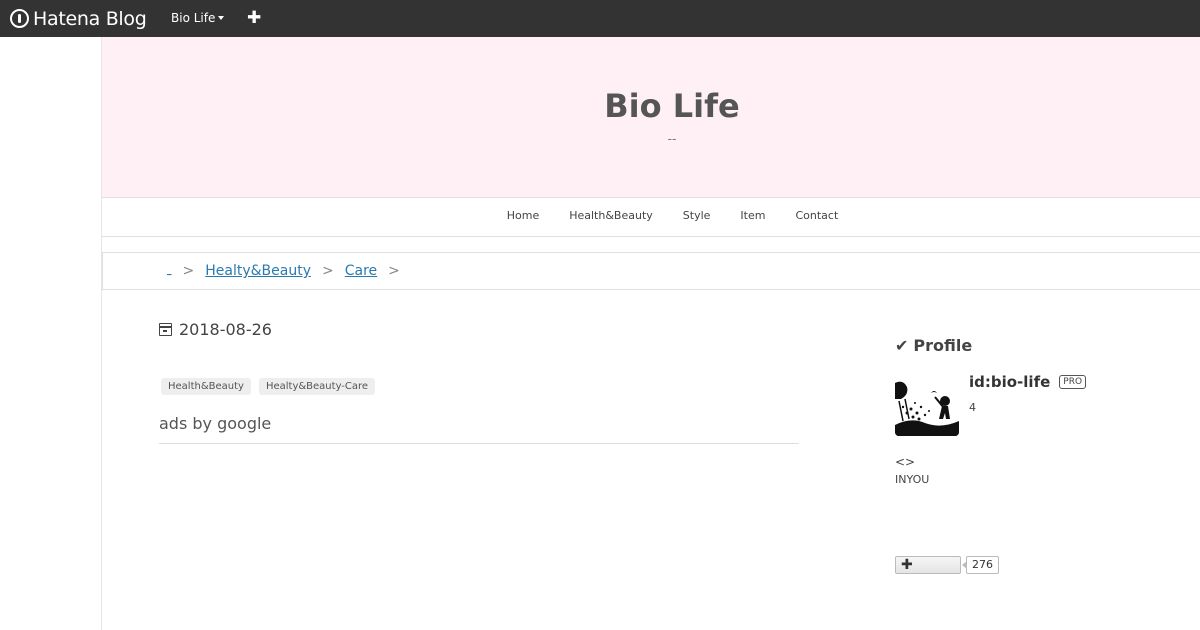 The height and width of the screenshot is (630, 1200). What do you see at coordinates (225, 329) in the screenshot?
I see `article-date-text: 2018-08-26` at bounding box center [225, 329].